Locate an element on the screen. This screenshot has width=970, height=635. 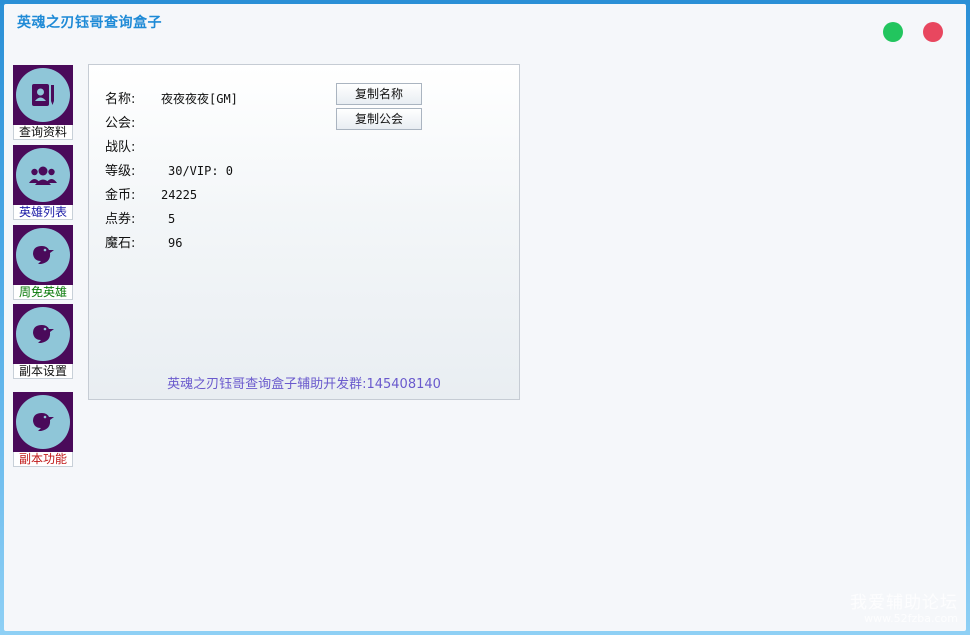
sidebar-item-dungeon-functions: 副本功能 is located at coordinates (43, 429).